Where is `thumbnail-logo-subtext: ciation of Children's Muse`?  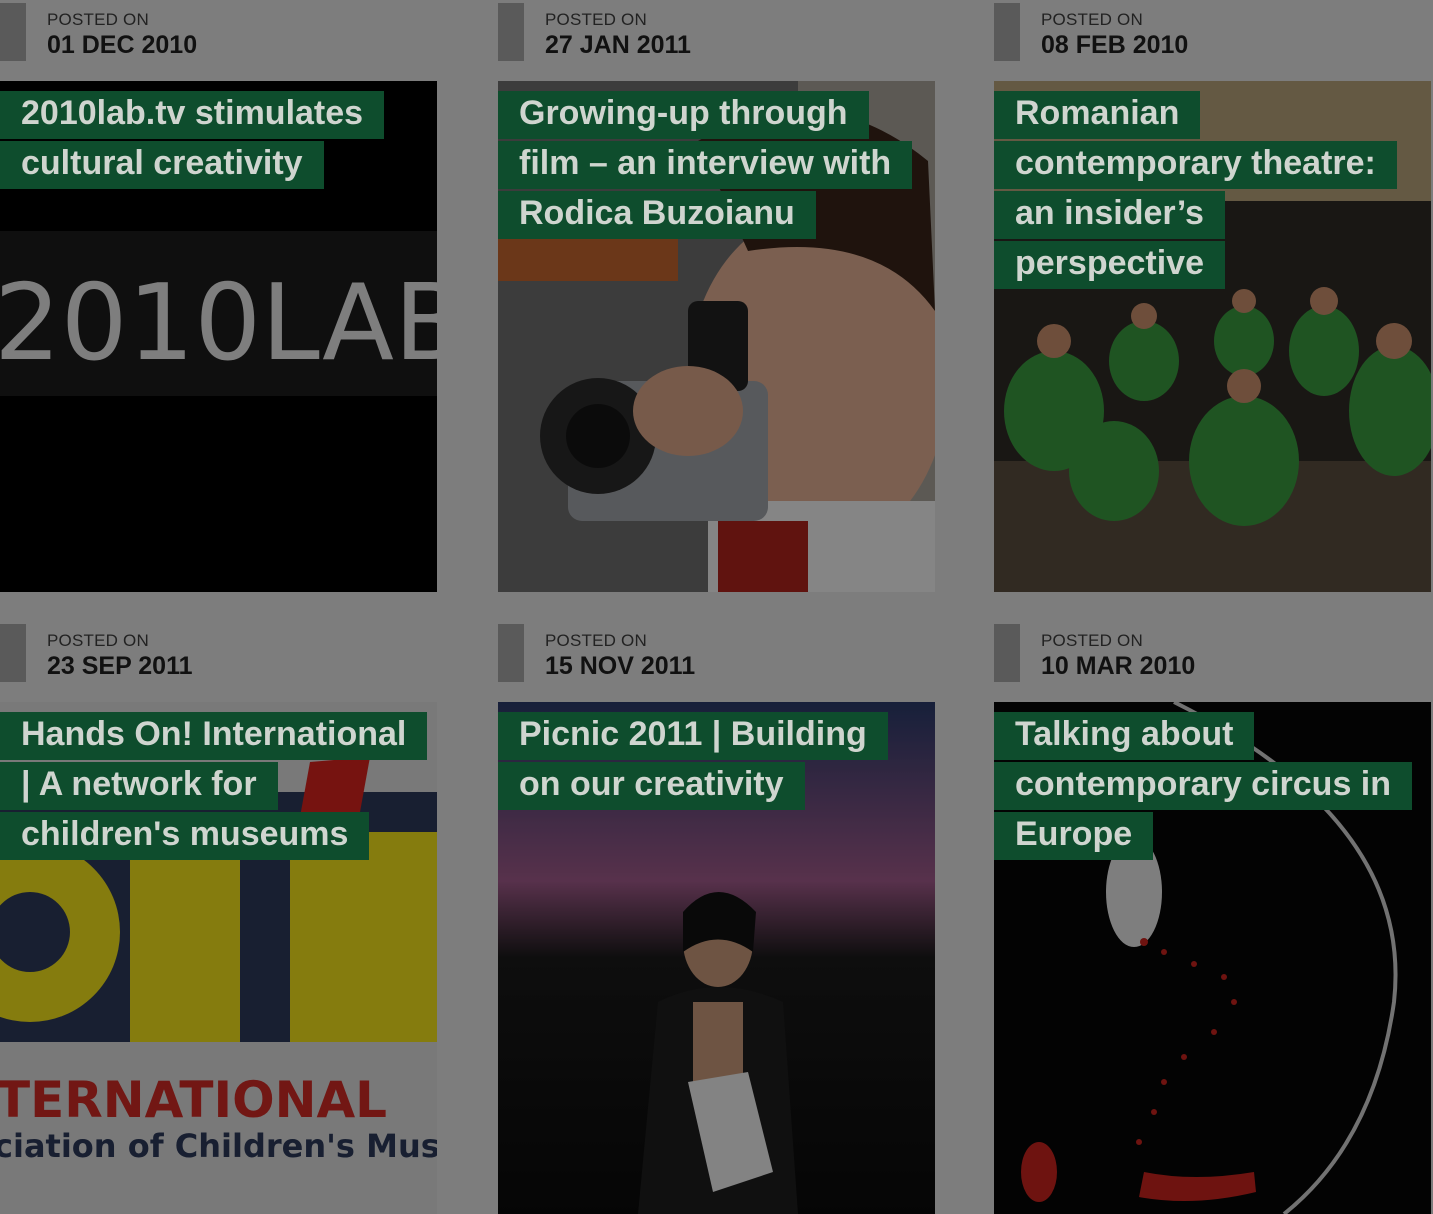 thumbnail-logo-subtext: ciation of Children's Muse is located at coordinates (218, 1146).